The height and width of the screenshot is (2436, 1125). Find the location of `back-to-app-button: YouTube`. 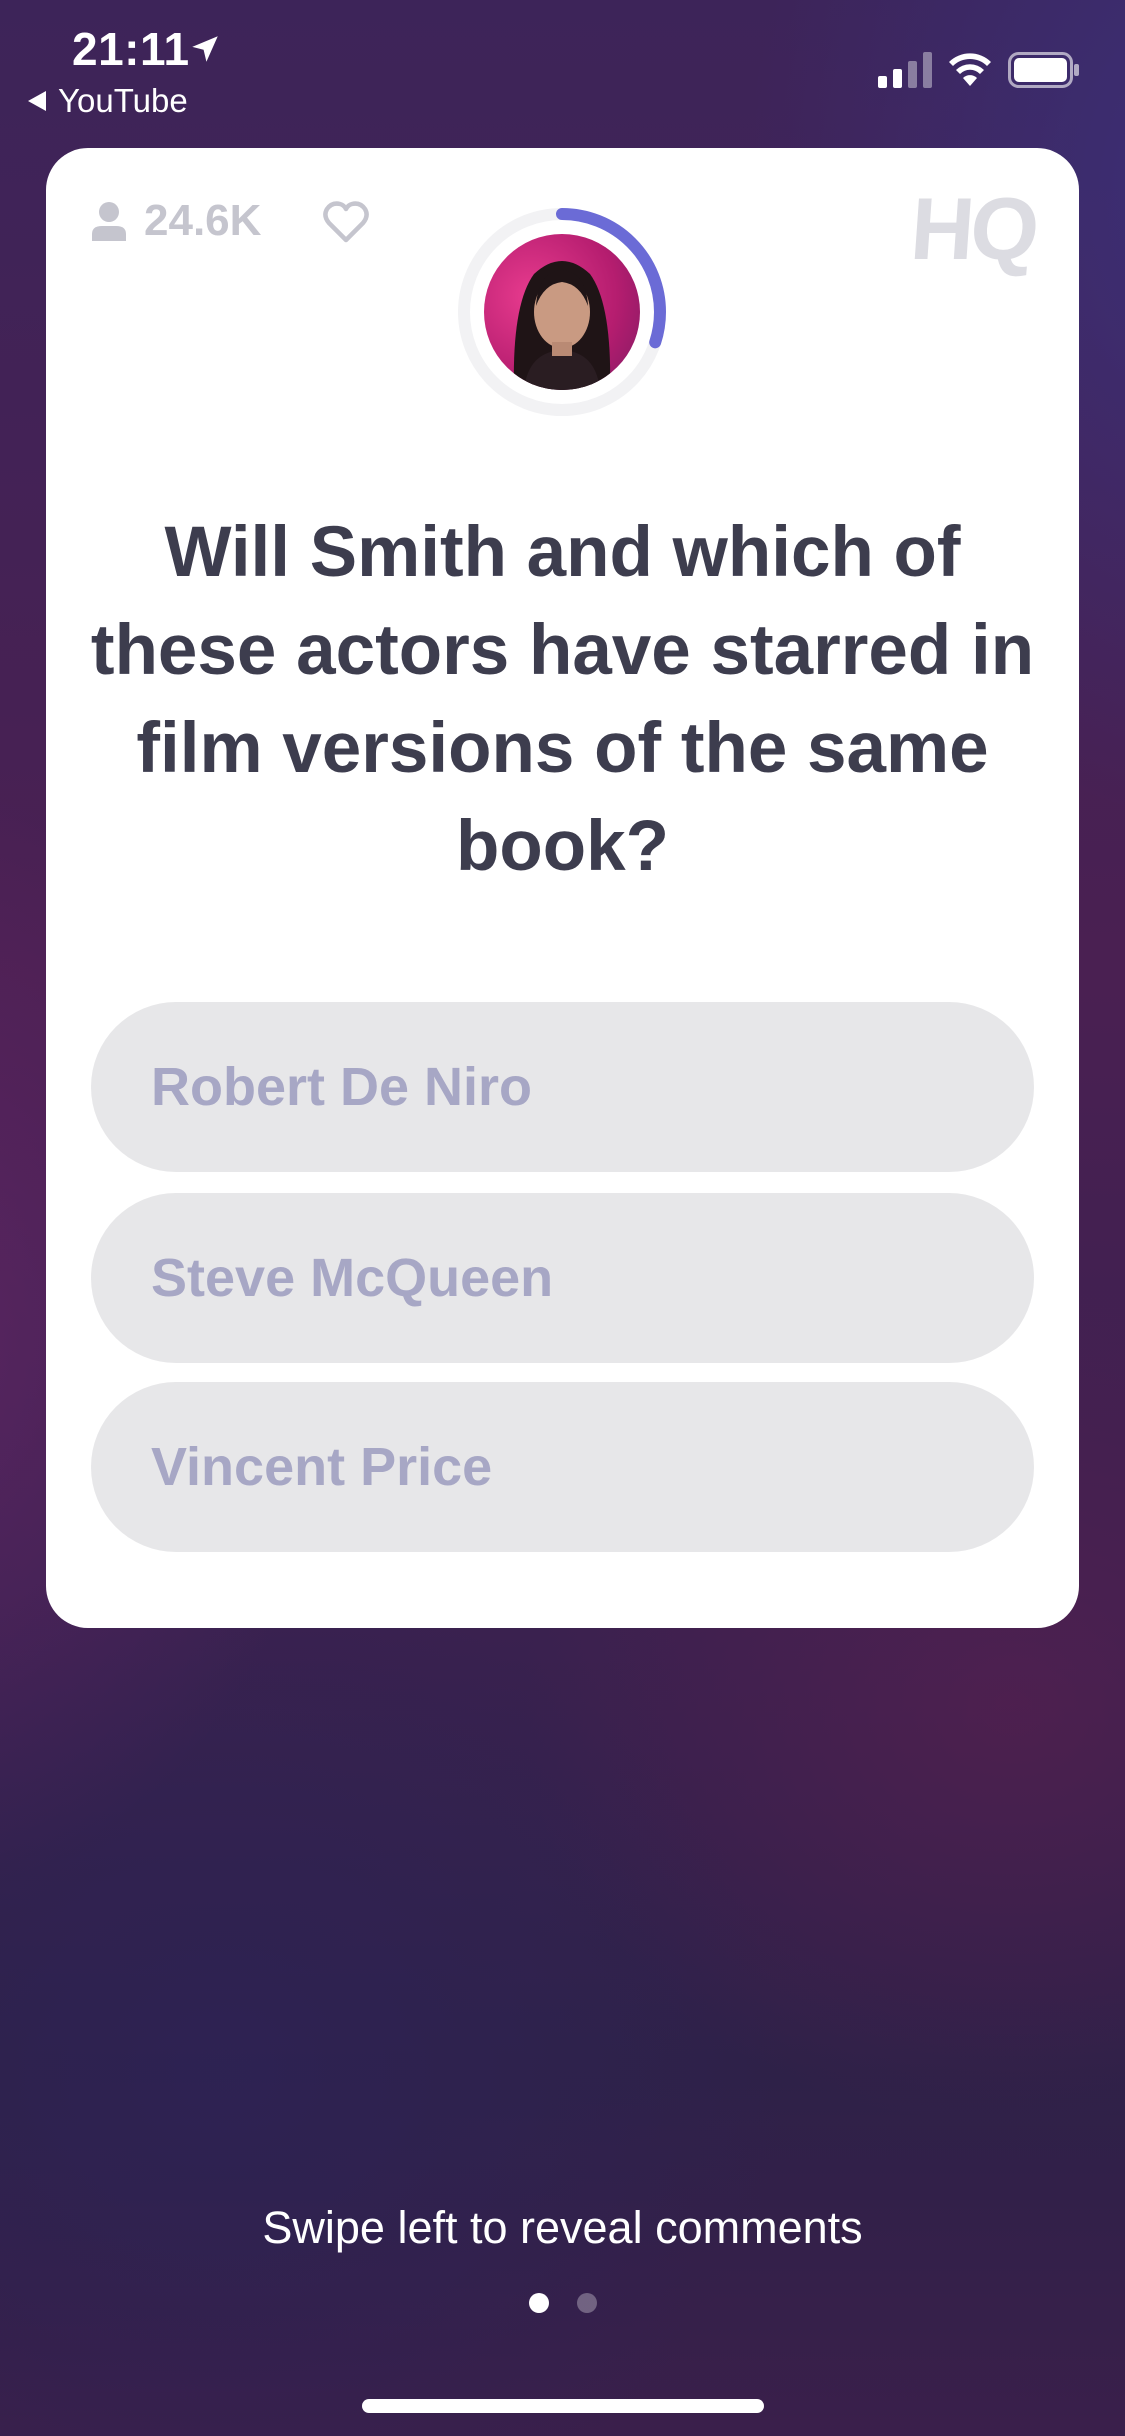

back-to-app-button: YouTube is located at coordinates (108, 101).